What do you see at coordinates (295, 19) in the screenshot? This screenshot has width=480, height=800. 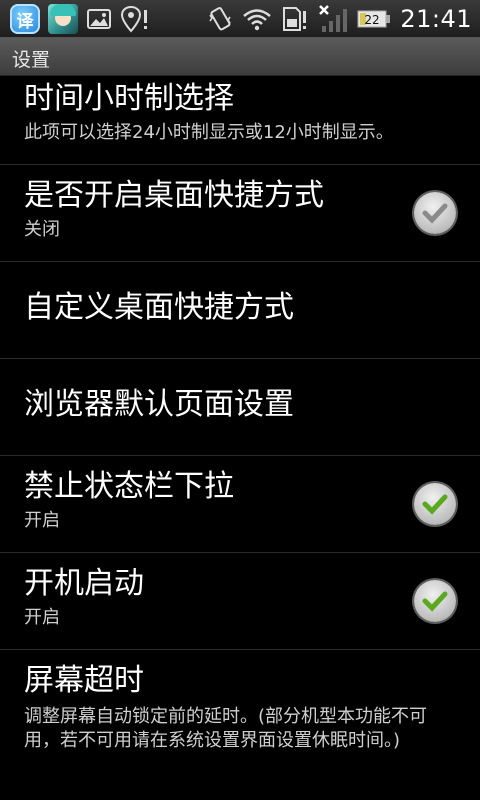 I see `sd-card-icon` at bounding box center [295, 19].